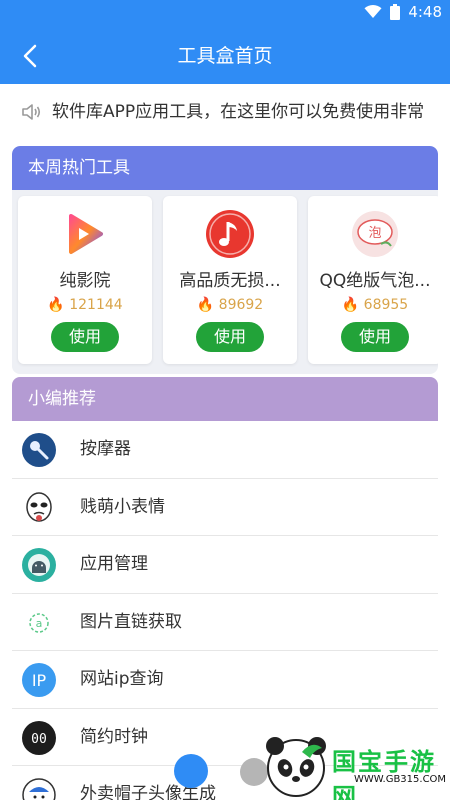 This screenshot has width=450, height=800. What do you see at coordinates (39, 789) in the screenshot?
I see `avatar-hat-icon` at bounding box center [39, 789].